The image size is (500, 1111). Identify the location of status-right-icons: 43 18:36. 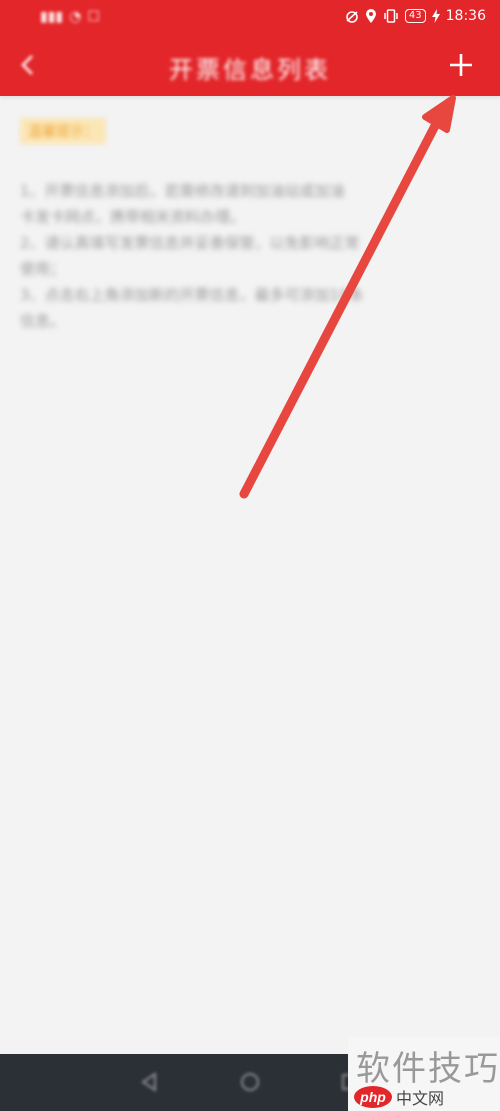
(415, 16).